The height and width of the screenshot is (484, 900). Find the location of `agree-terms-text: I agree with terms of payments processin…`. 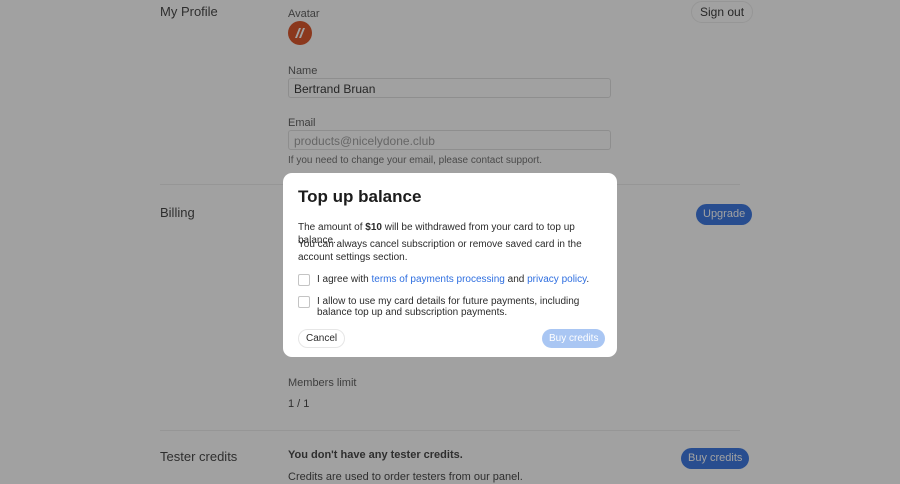

agree-terms-text: I agree with terms of payments processin… is located at coordinates (463, 279).